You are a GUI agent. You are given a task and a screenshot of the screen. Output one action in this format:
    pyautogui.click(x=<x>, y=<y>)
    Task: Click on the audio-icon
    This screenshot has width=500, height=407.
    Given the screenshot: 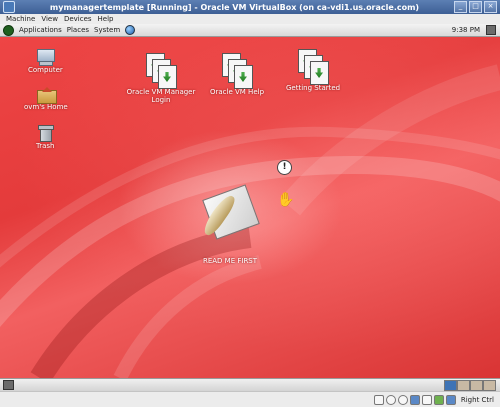 What is the action you would take?
    pyautogui.click(x=402, y=399)
    